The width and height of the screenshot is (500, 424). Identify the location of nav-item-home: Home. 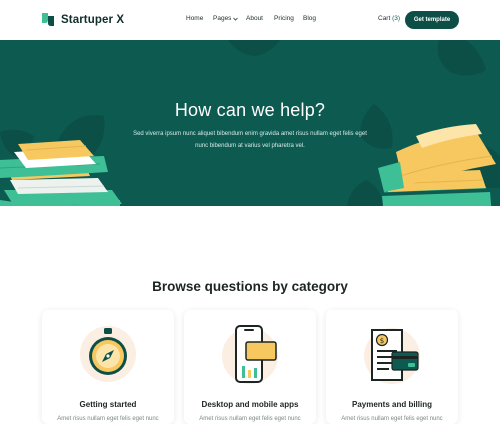
(194, 18).